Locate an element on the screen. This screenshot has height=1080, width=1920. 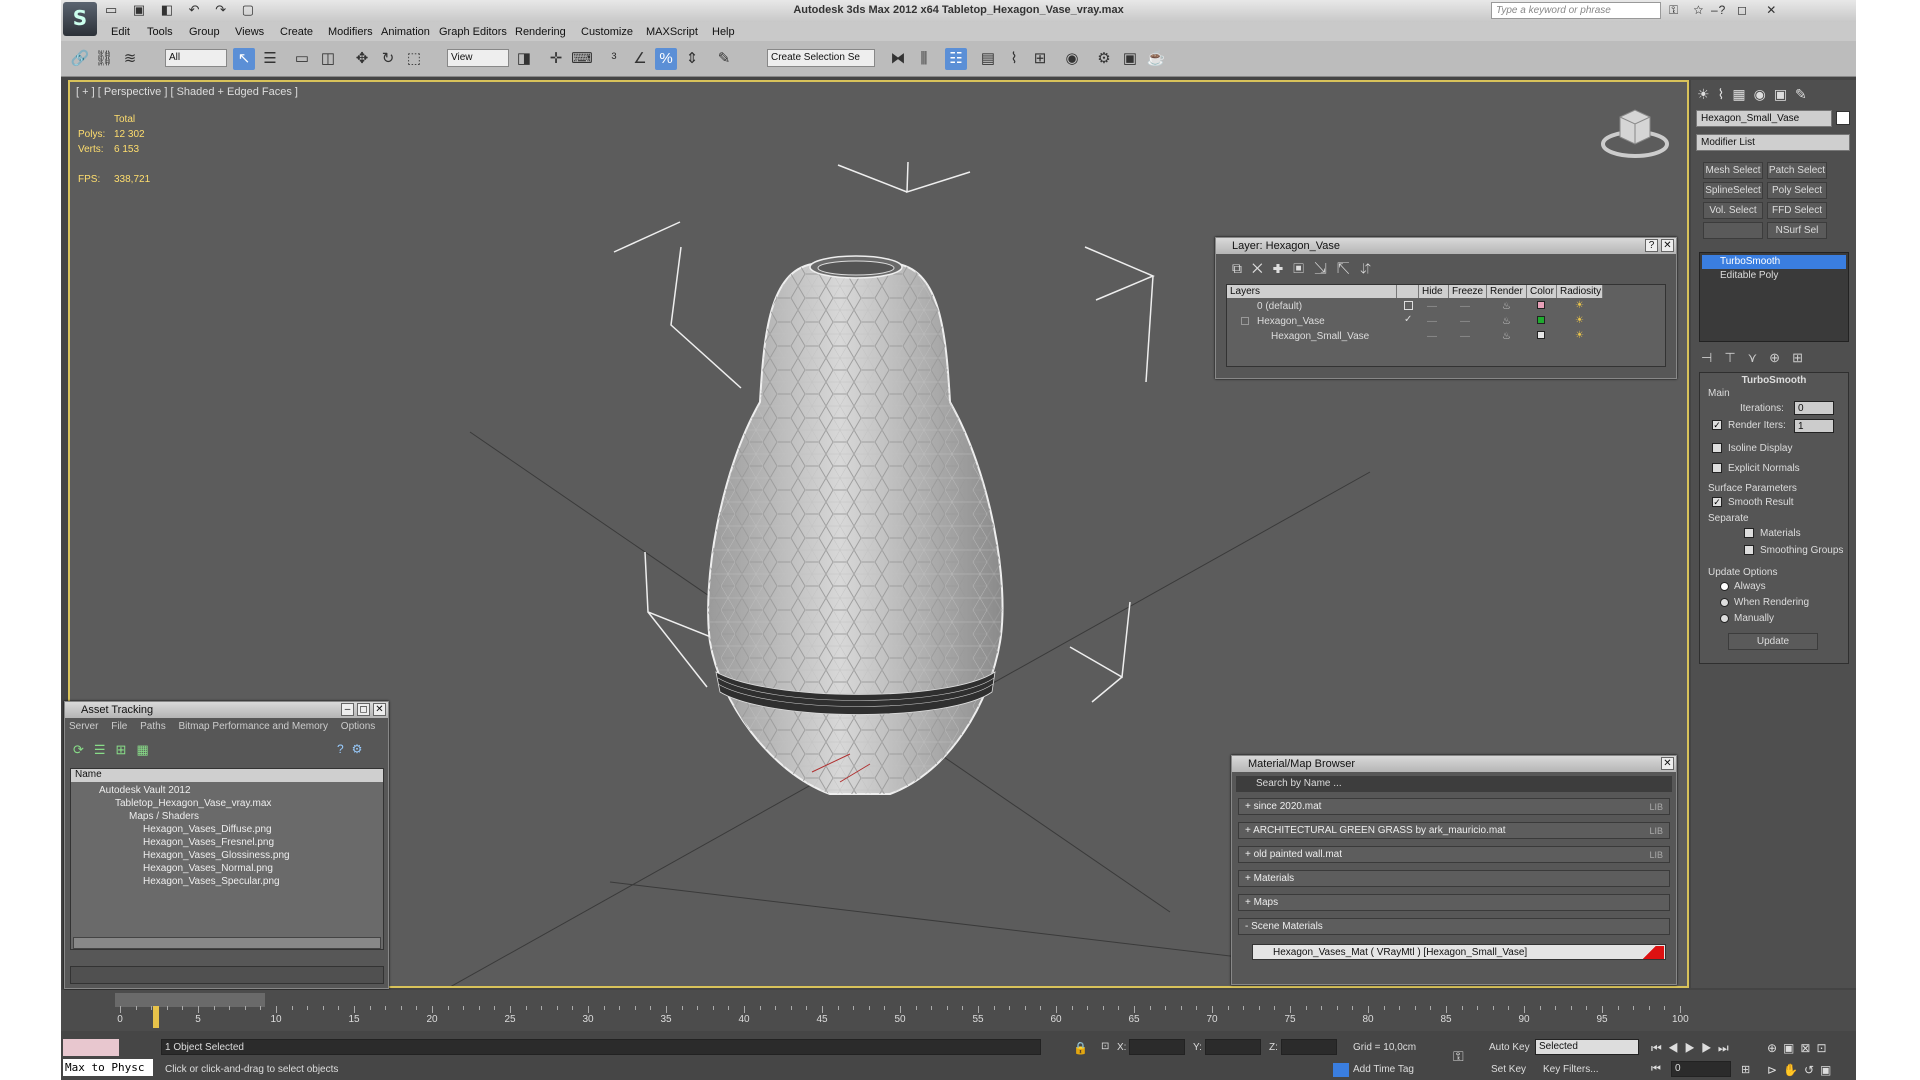
menu-animation: Animation is located at coordinates (405, 32).